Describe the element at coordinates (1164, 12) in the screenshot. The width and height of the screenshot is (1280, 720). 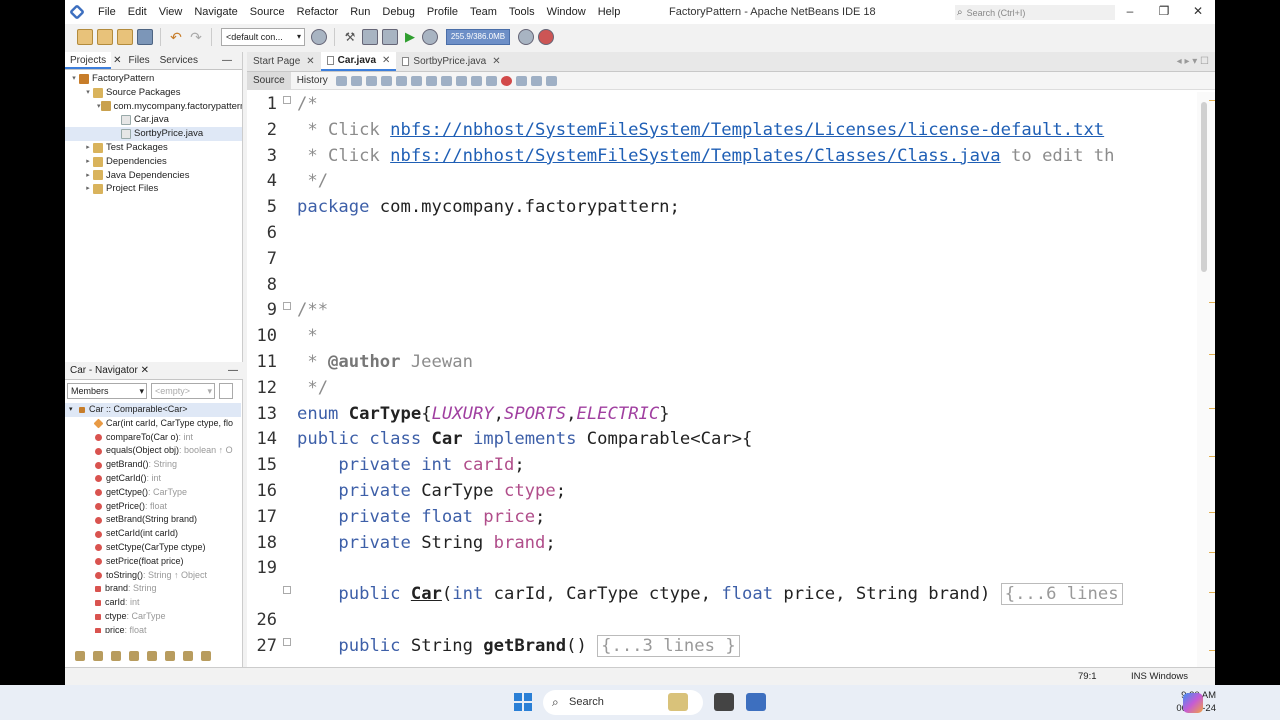
I see `maximize-button: ❐` at that location.